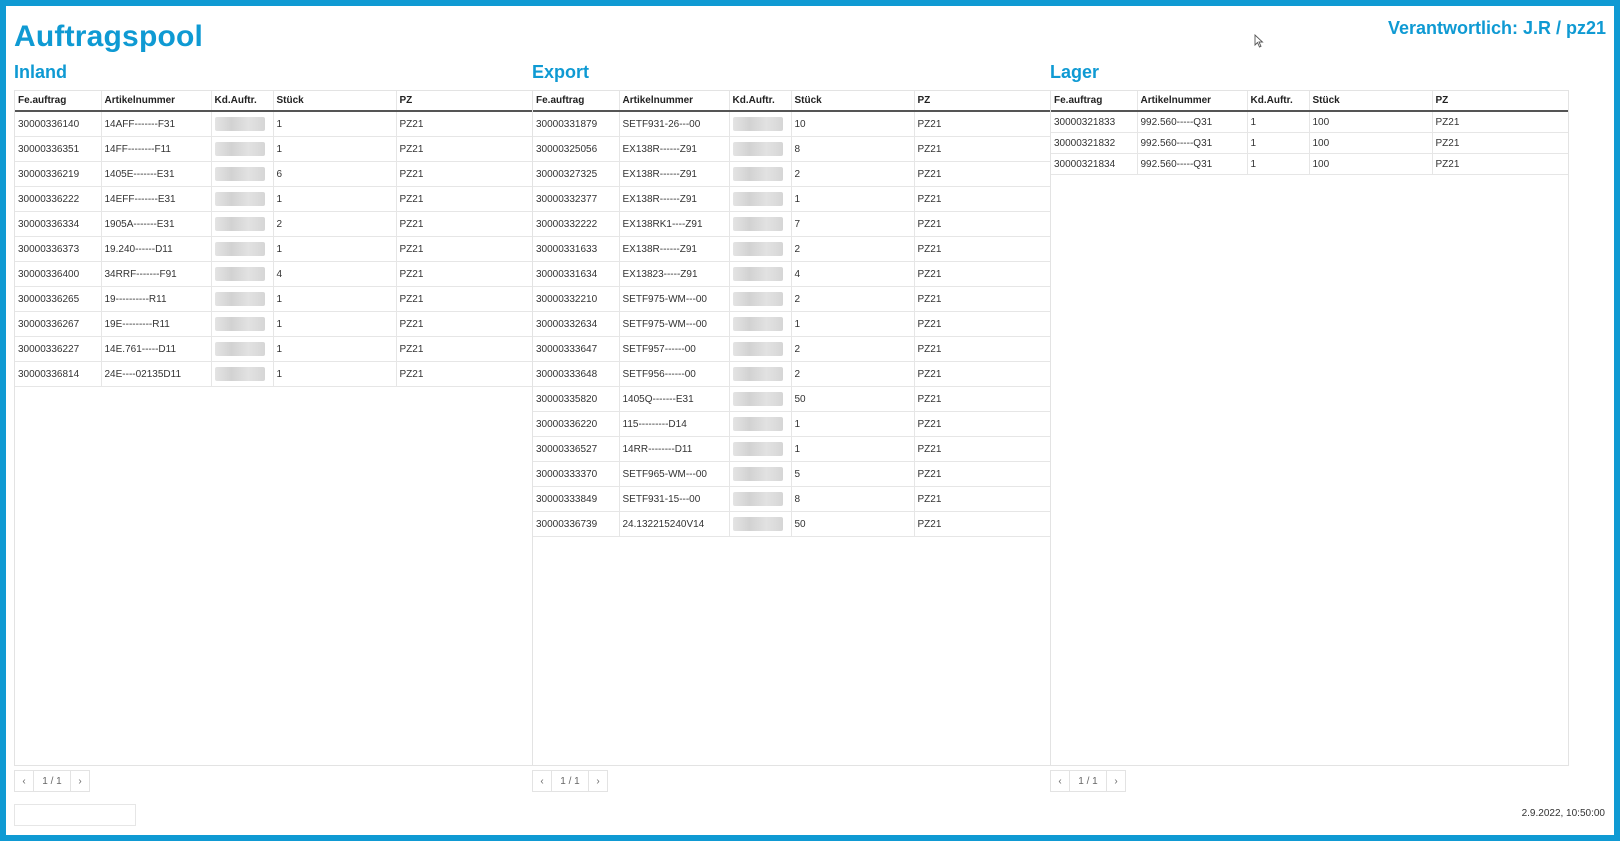  Describe the element at coordinates (791, 299) in the screenshot. I see `table-row: 30000332210 SETF975-WM---00 2 PZ21` at that location.